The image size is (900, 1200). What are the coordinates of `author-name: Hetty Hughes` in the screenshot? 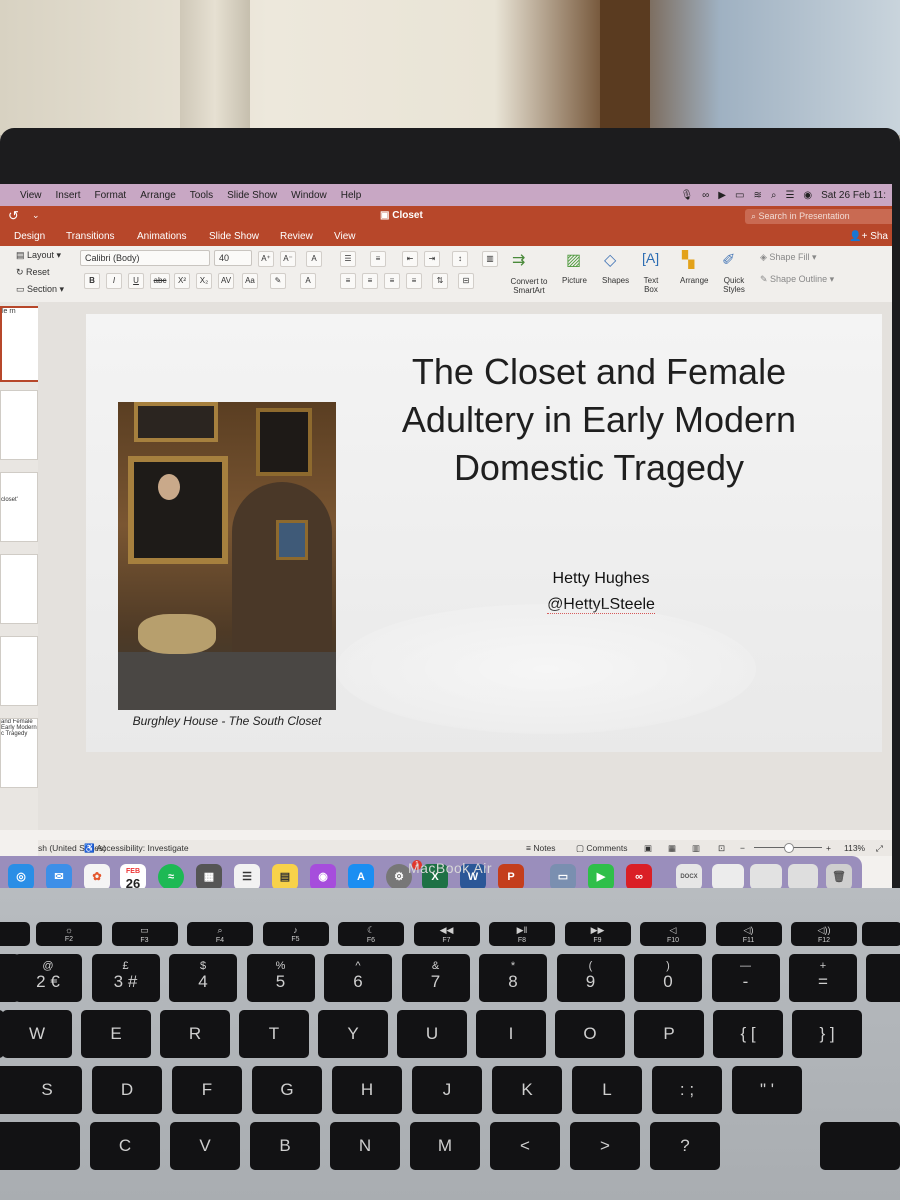 It's located at (601, 579).